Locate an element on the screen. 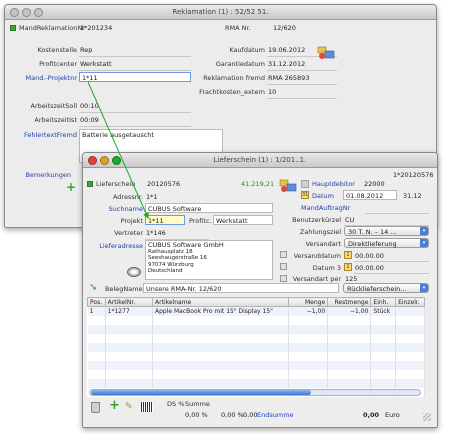 This screenshot has width=456, height=434. endsumme-value: 0,00 is located at coordinates (371, 415).